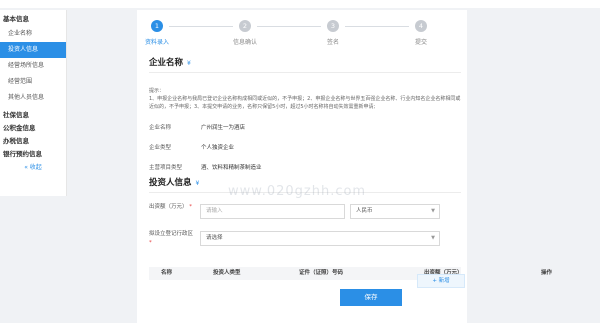 The image size is (600, 323). Describe the element at coordinates (421, 26) in the screenshot. I see `step-number: 4` at that location.